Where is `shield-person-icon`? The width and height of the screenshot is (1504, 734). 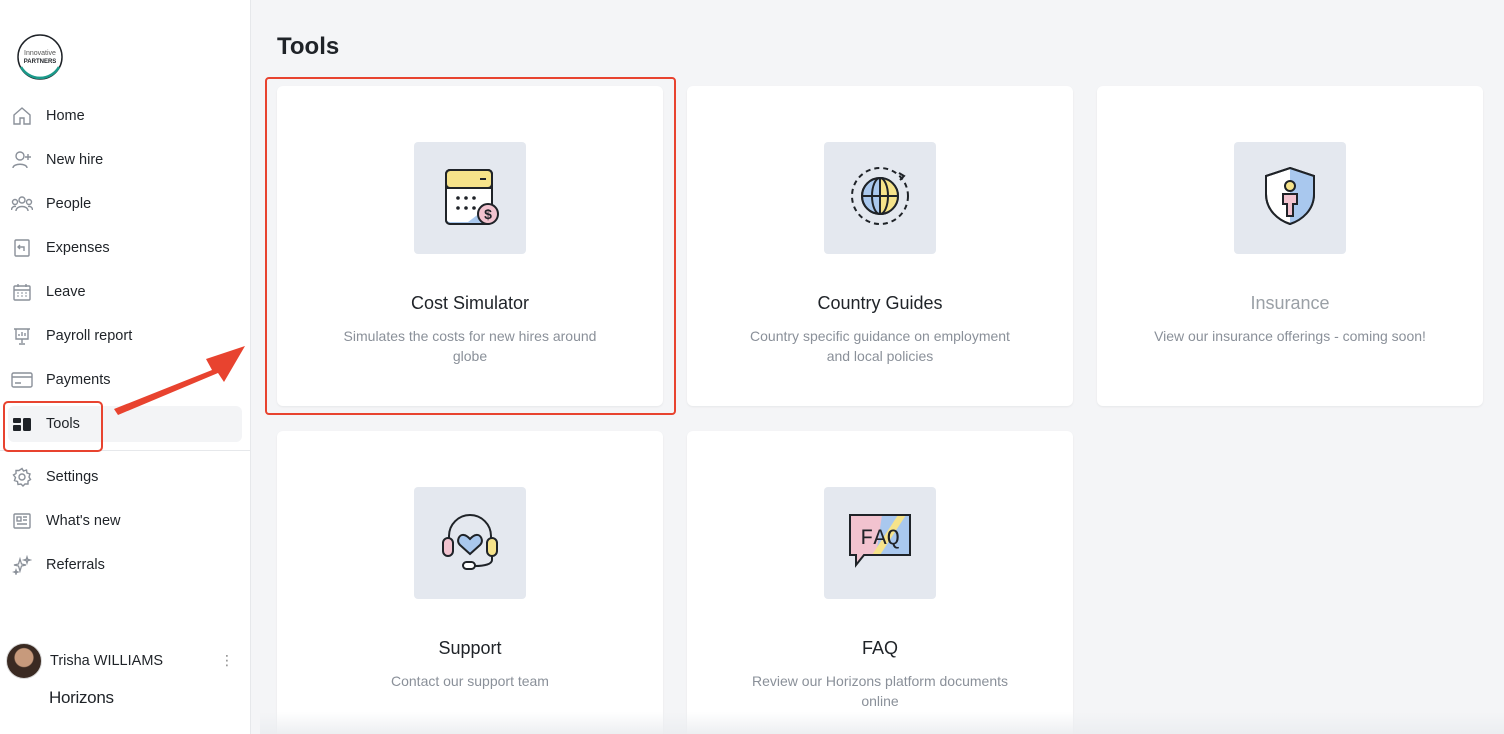
shield-person-icon is located at coordinates (1290, 198).